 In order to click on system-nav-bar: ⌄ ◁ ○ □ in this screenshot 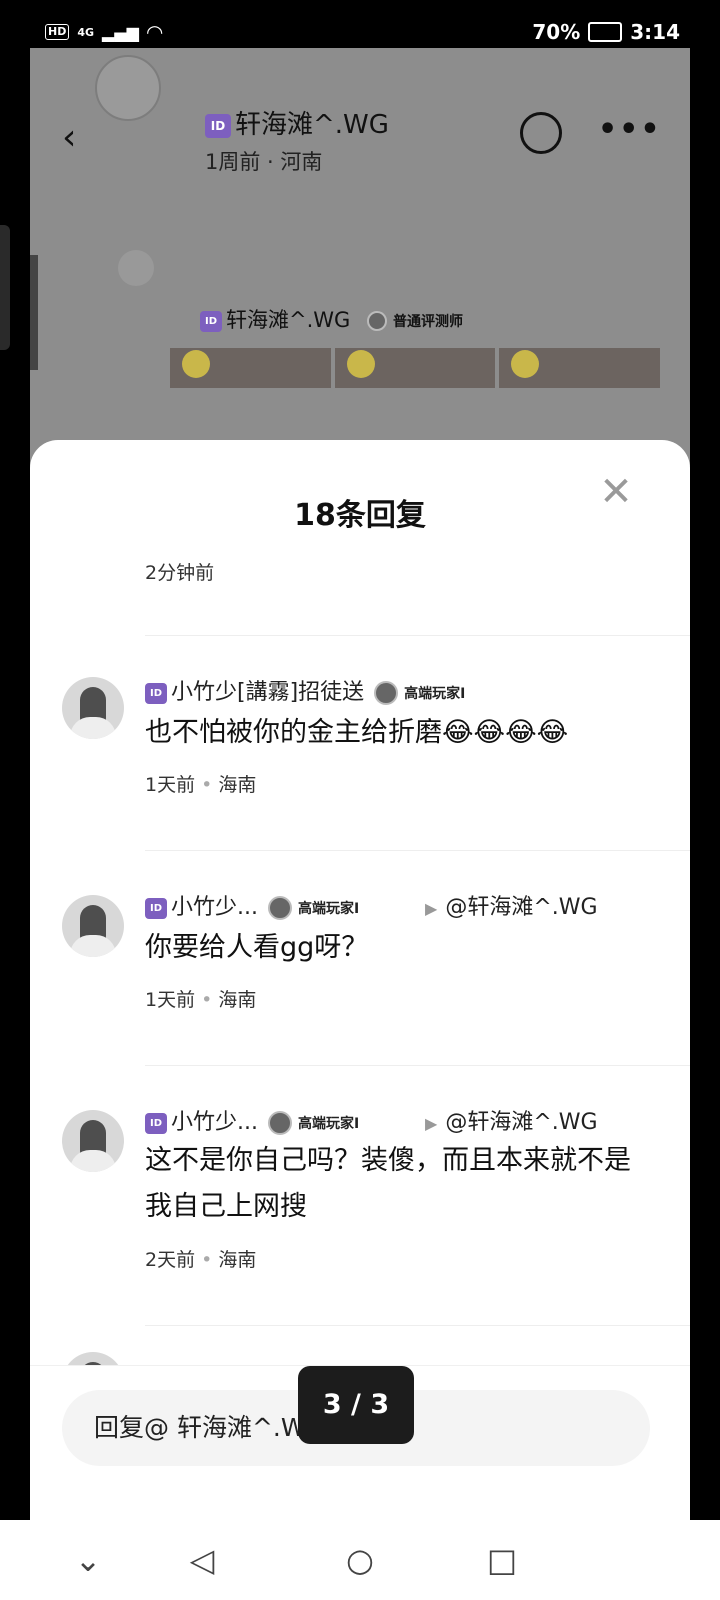, I will do `click(360, 1560)`.